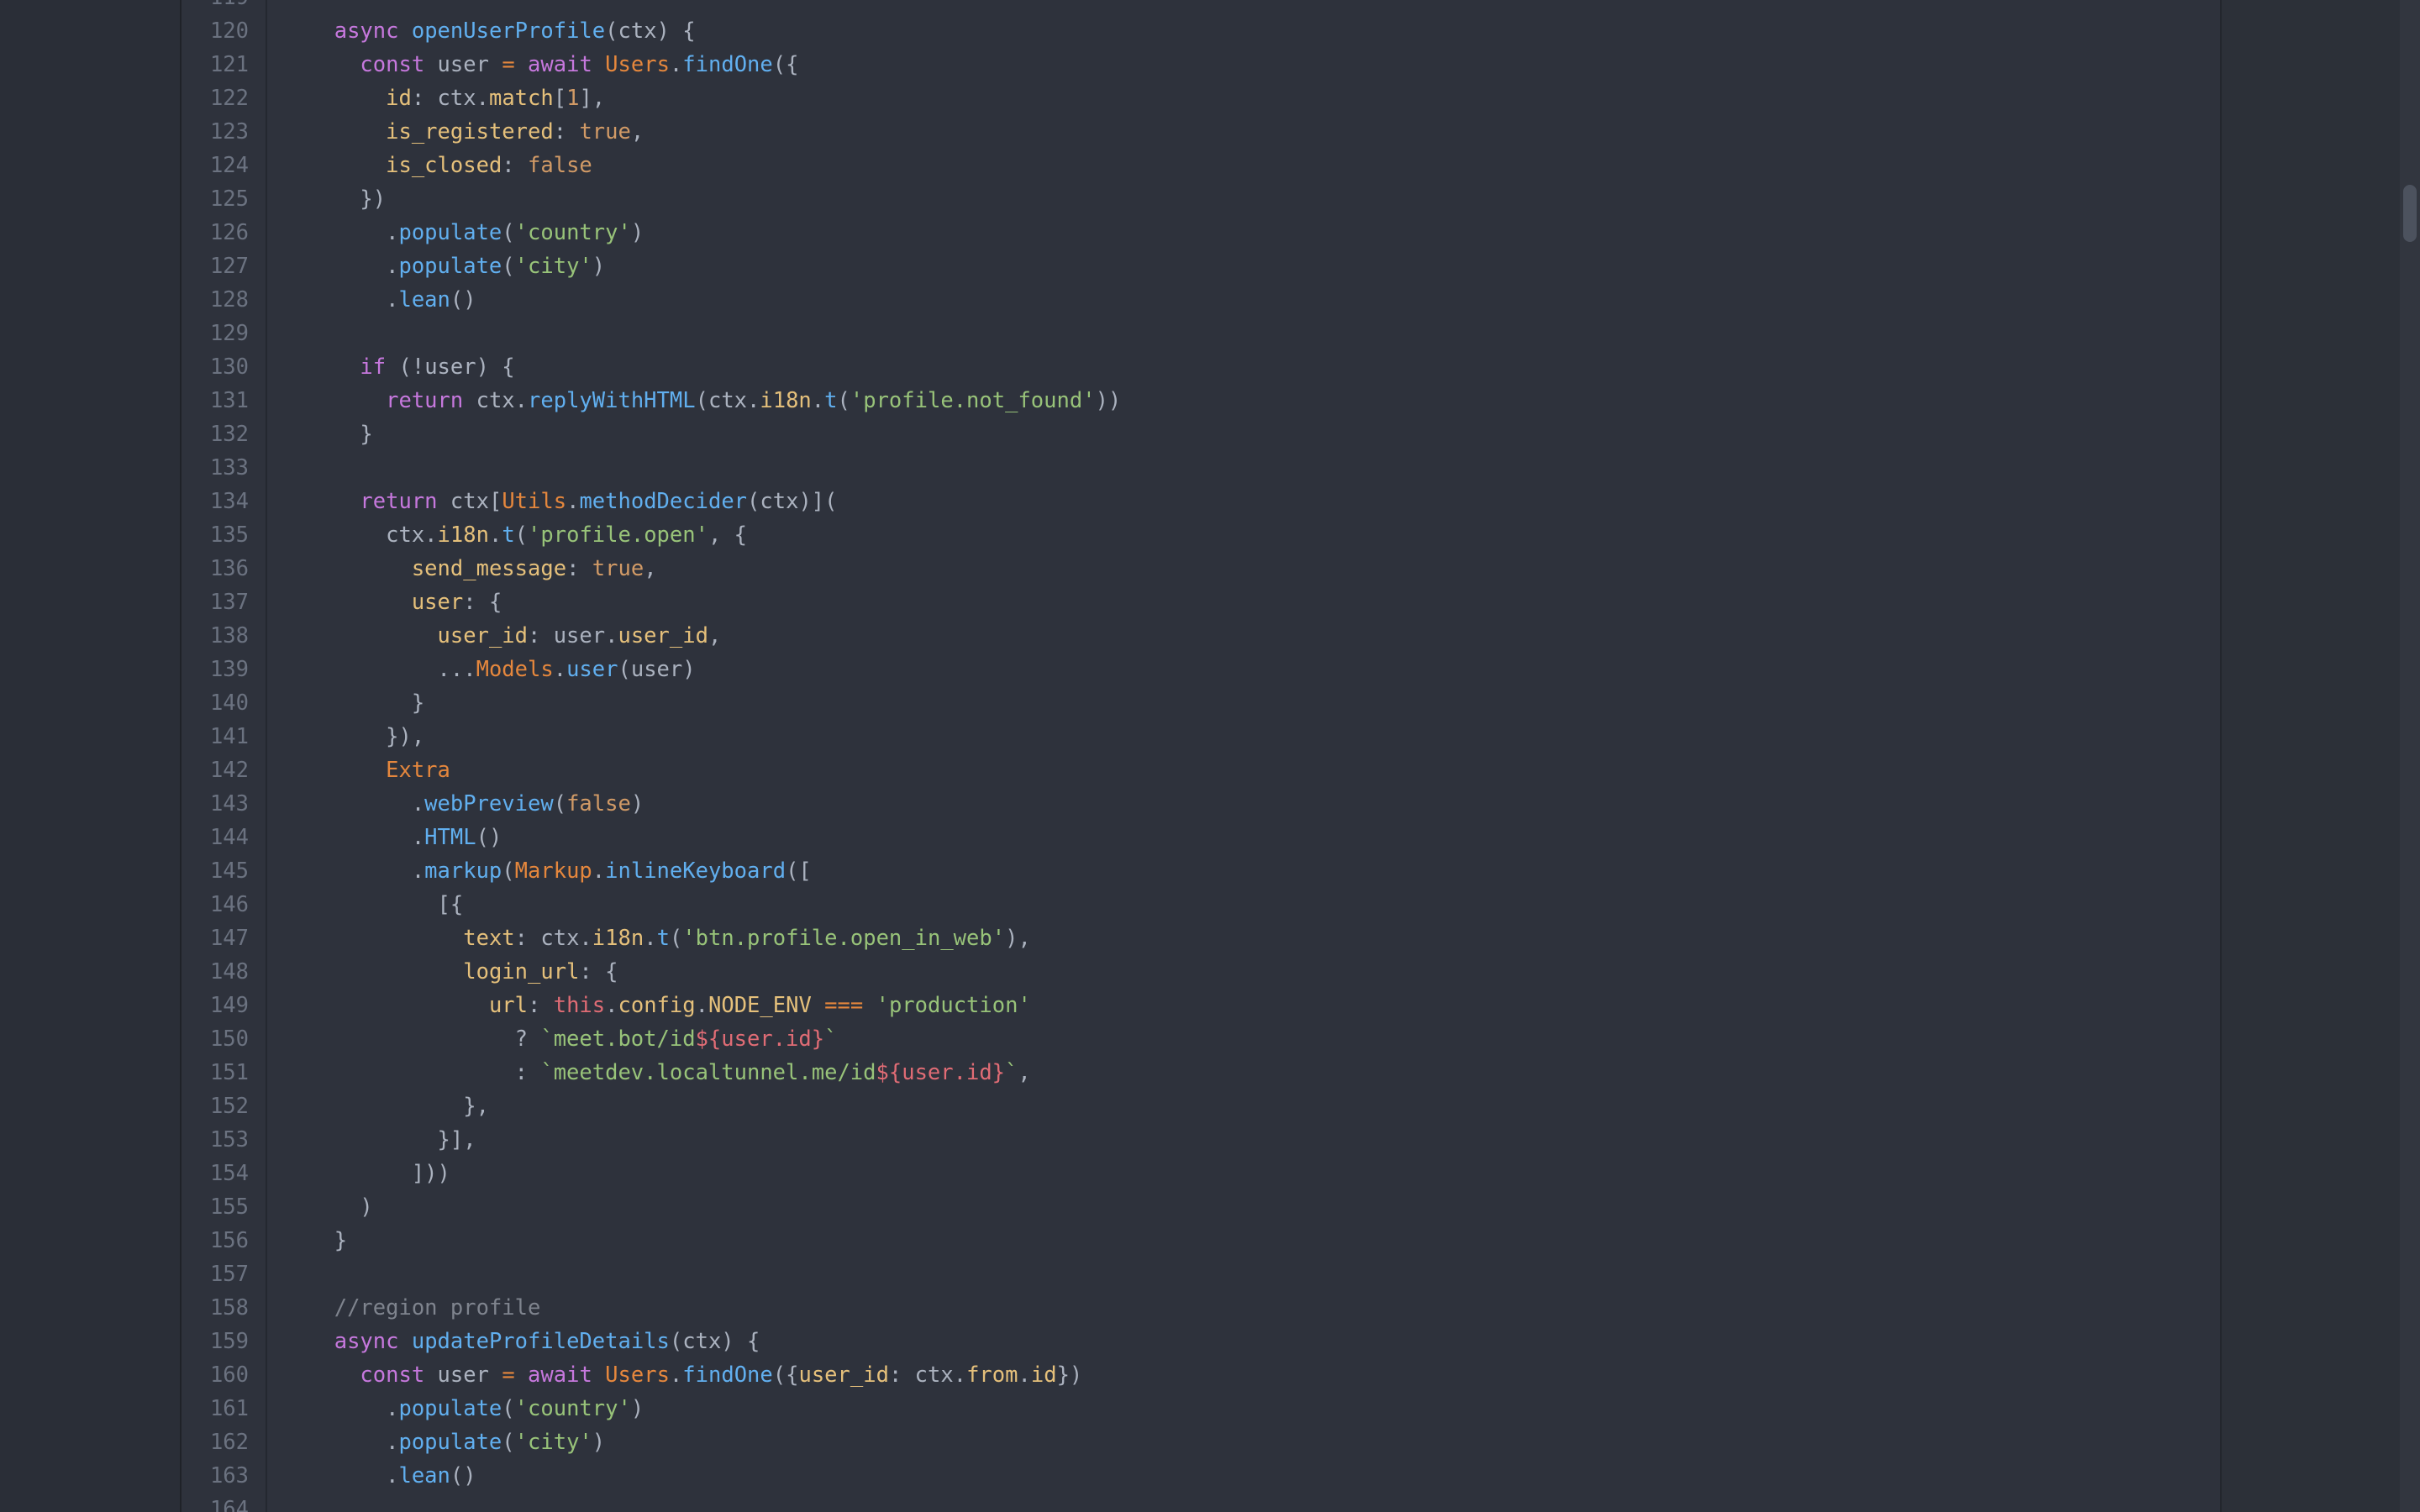 This screenshot has height=1512, width=2420. I want to click on line-code: .populate('country'), so click(476, 1408).